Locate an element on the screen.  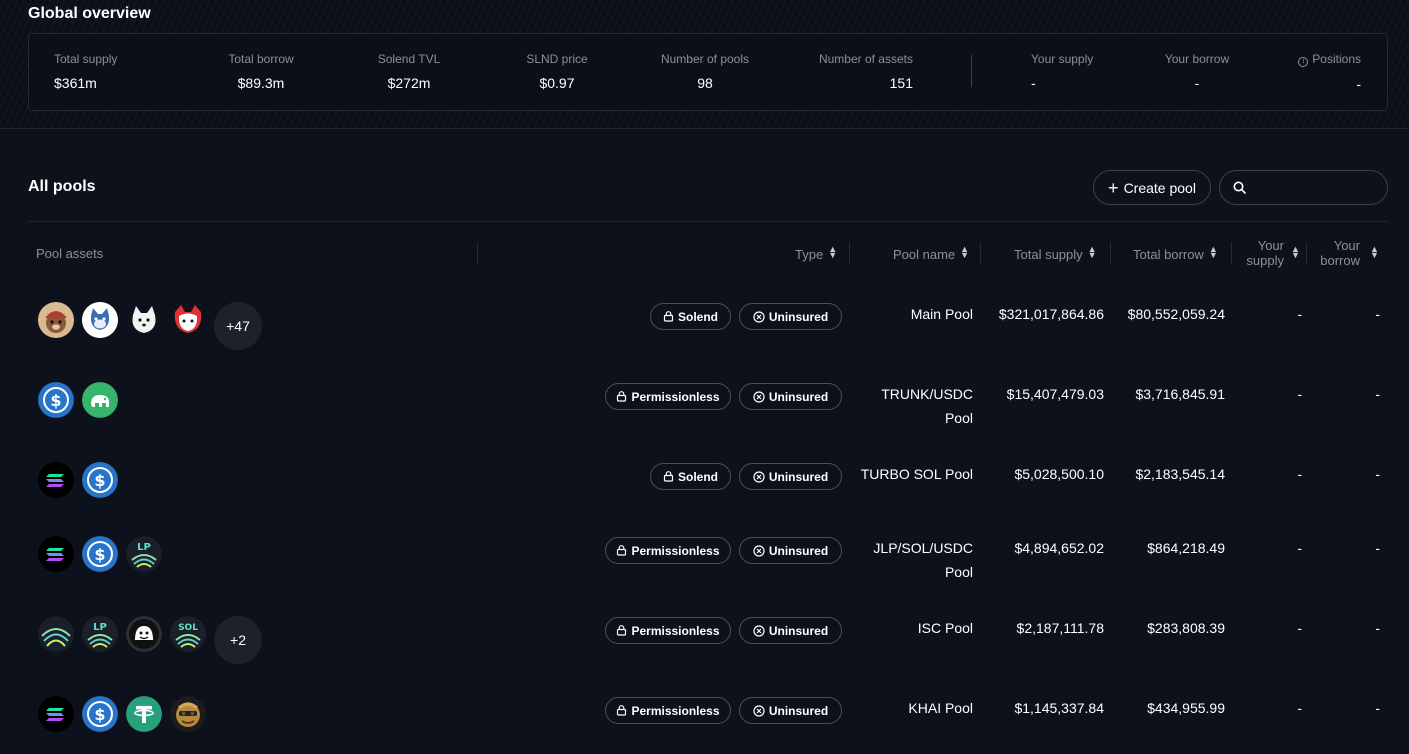
khai-token-icon is located at coordinates (188, 714).